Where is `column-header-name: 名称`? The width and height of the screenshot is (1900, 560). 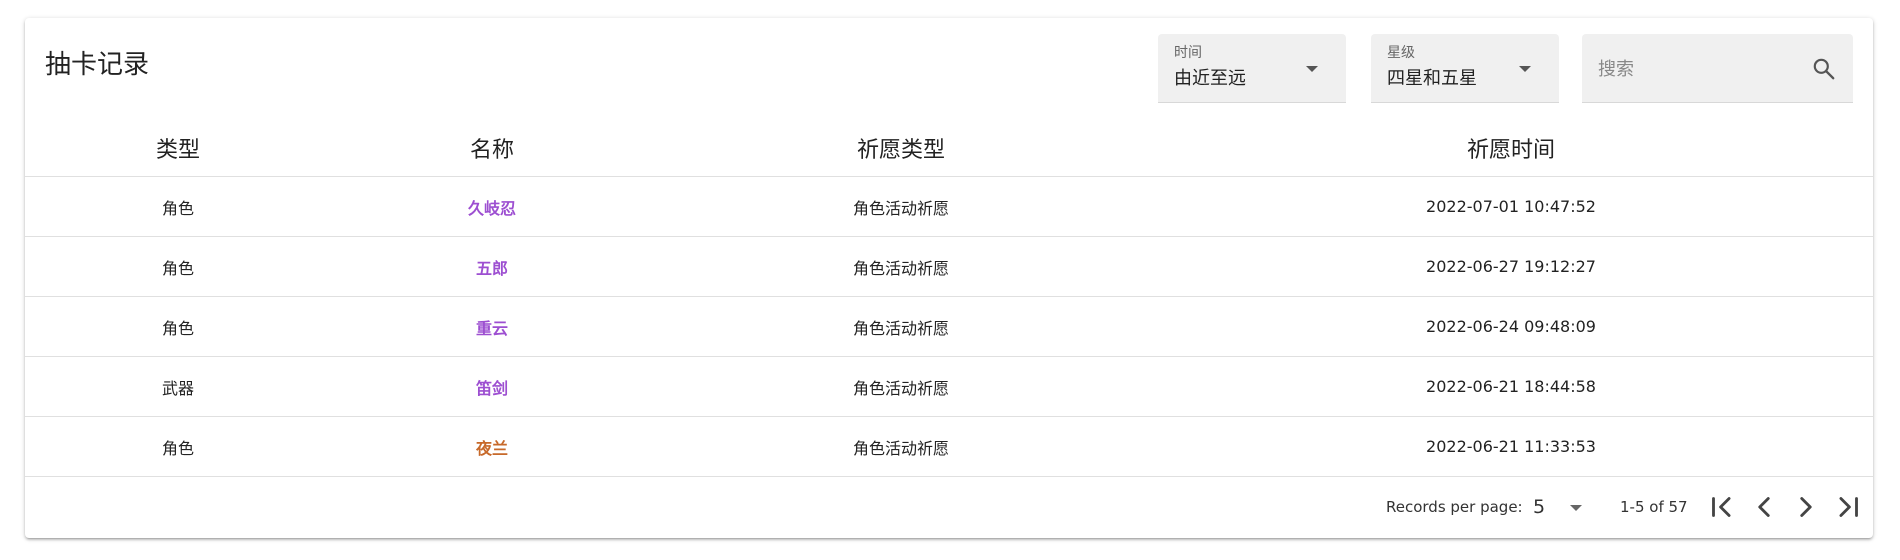 column-header-name: 名称 is located at coordinates (492, 148).